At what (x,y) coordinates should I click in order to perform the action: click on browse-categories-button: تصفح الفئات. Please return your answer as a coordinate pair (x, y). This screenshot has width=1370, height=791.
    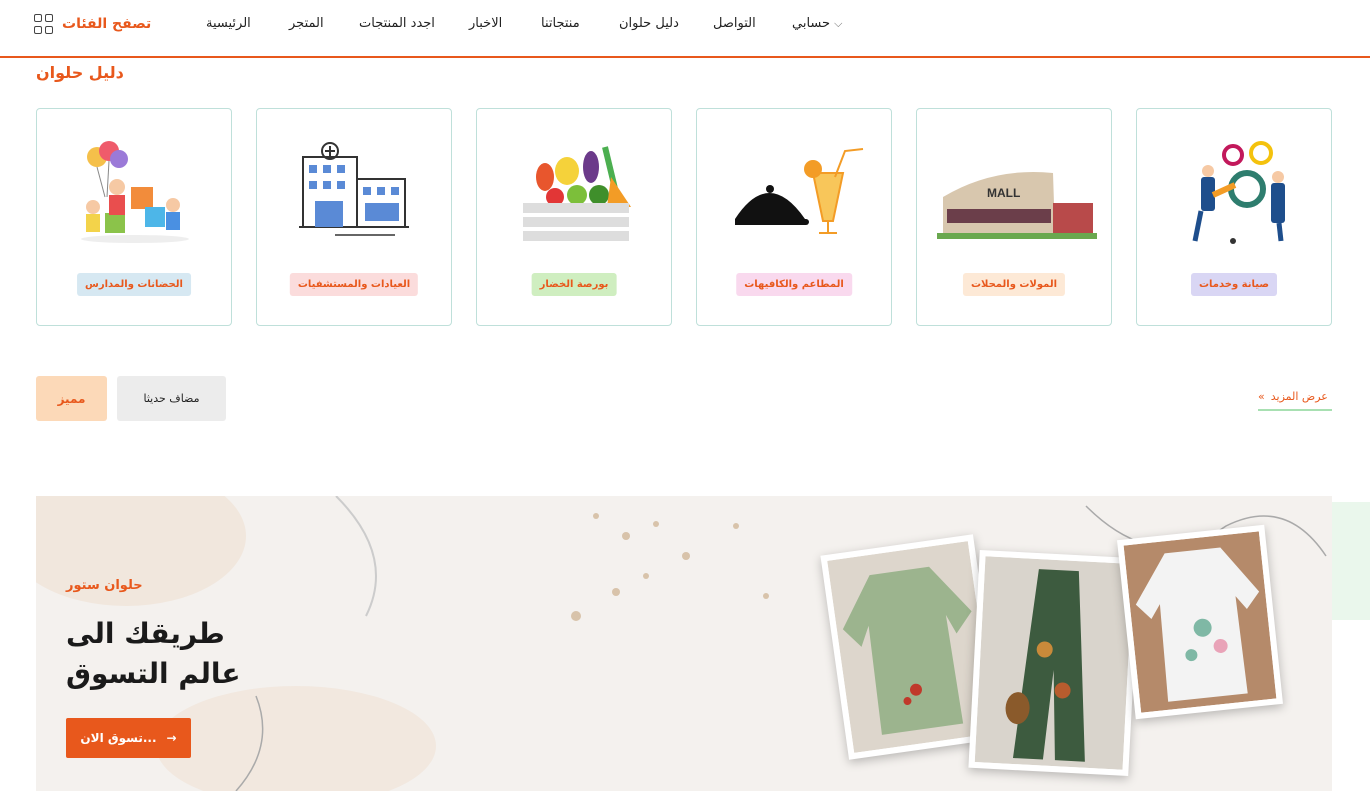
    Looking at the image, I should click on (92, 24).